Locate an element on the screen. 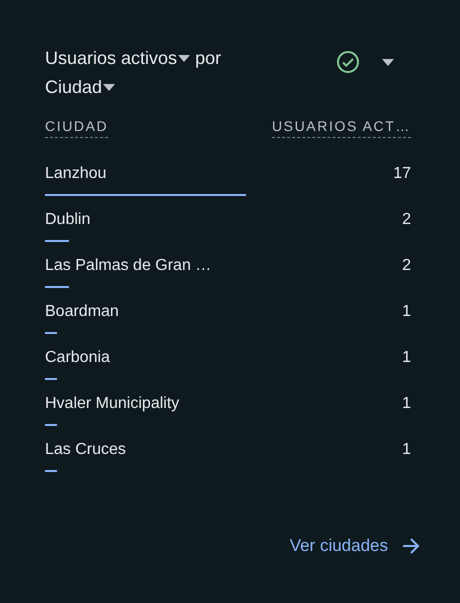 The width and height of the screenshot is (460, 603). title-joiner: por is located at coordinates (208, 58).